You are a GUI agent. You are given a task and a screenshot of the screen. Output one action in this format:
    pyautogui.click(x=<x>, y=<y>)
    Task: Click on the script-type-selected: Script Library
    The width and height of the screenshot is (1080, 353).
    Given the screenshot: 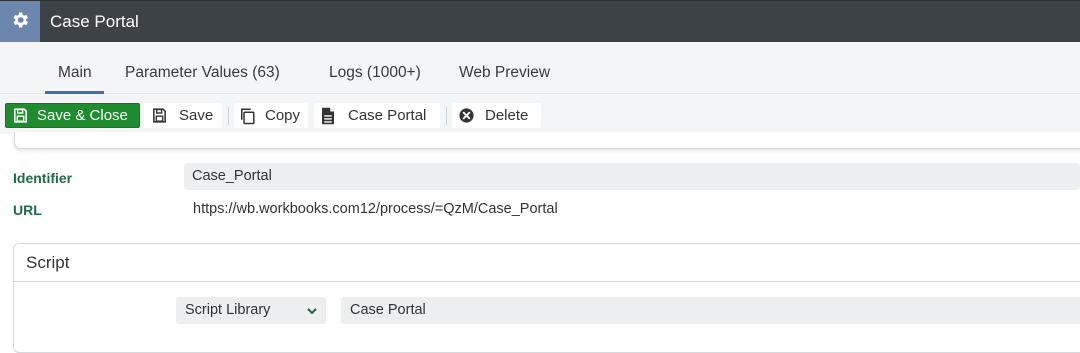 What is the action you would take?
    pyautogui.click(x=228, y=310)
    